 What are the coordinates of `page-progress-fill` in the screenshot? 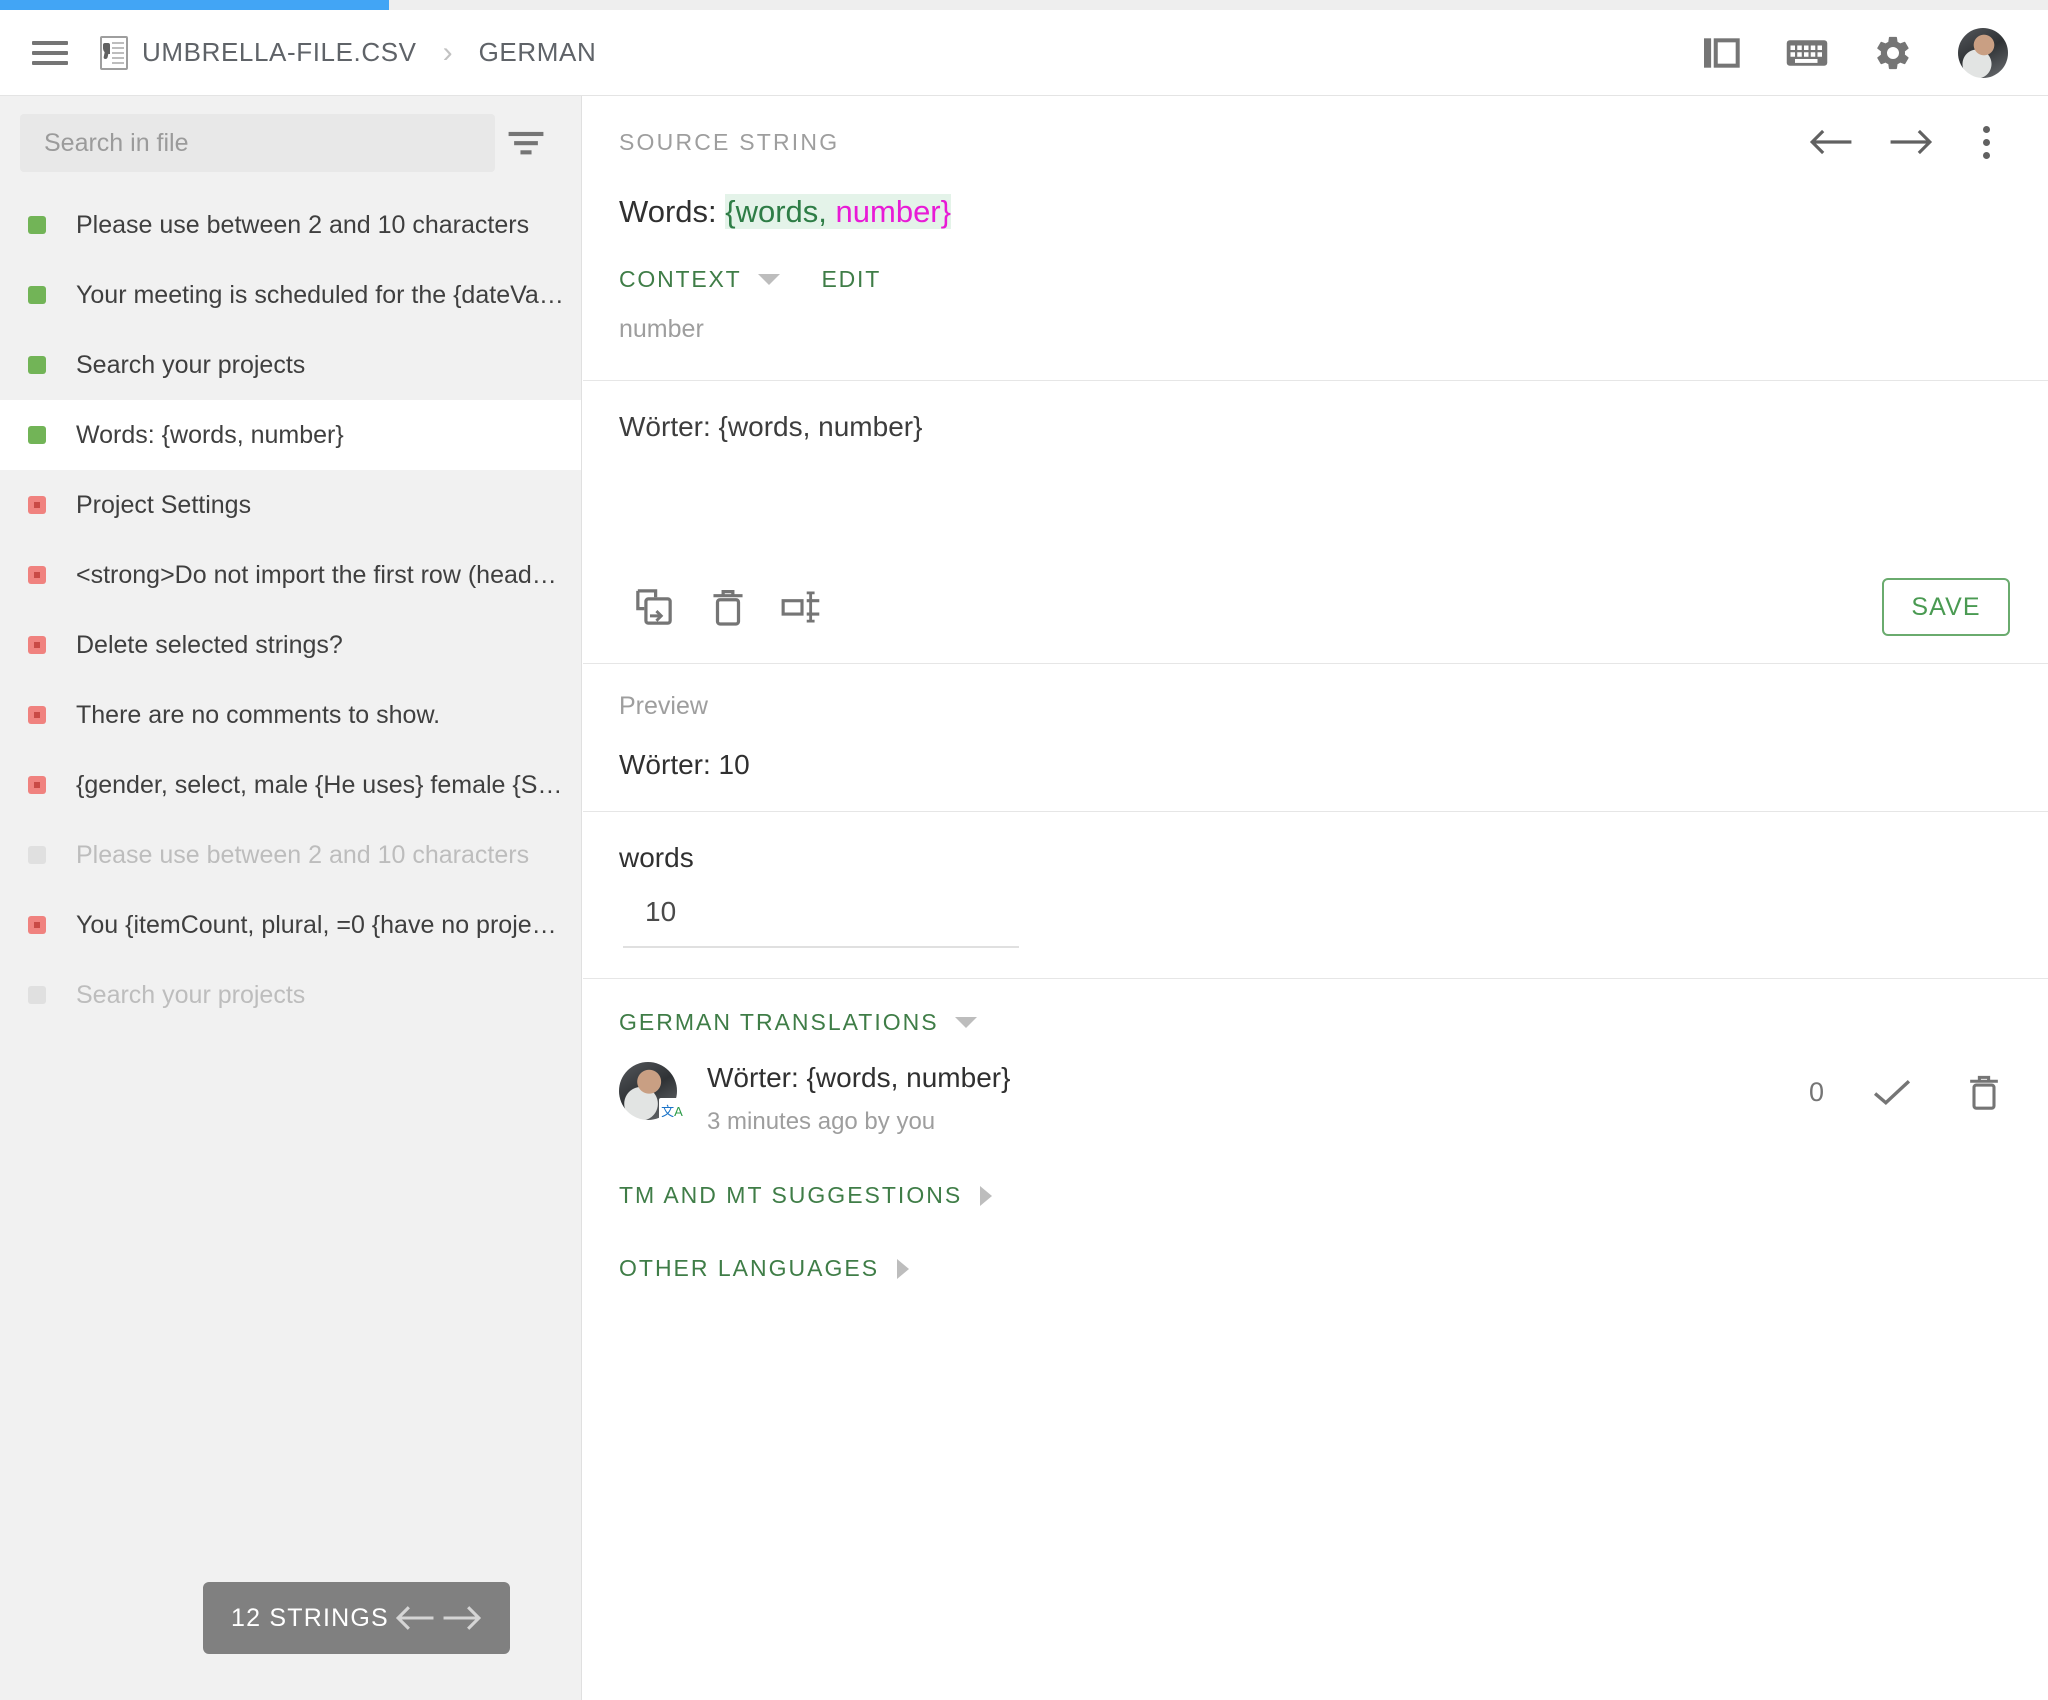 It's located at (195, 5).